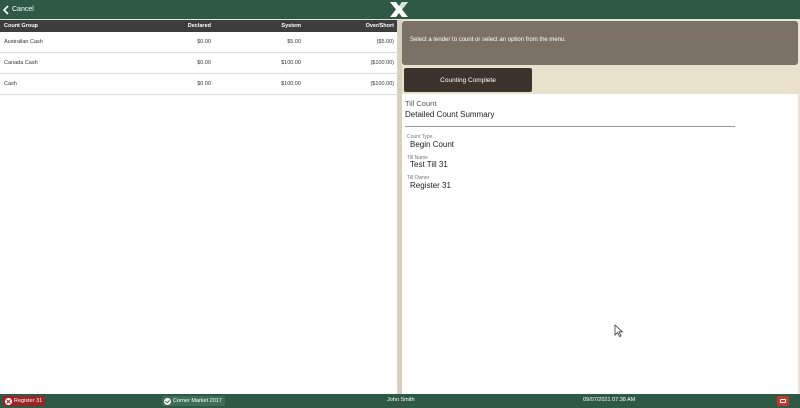 The width and height of the screenshot is (800, 408). Describe the element at coordinates (619, 330) in the screenshot. I see `mouse-cursor-icon` at that location.